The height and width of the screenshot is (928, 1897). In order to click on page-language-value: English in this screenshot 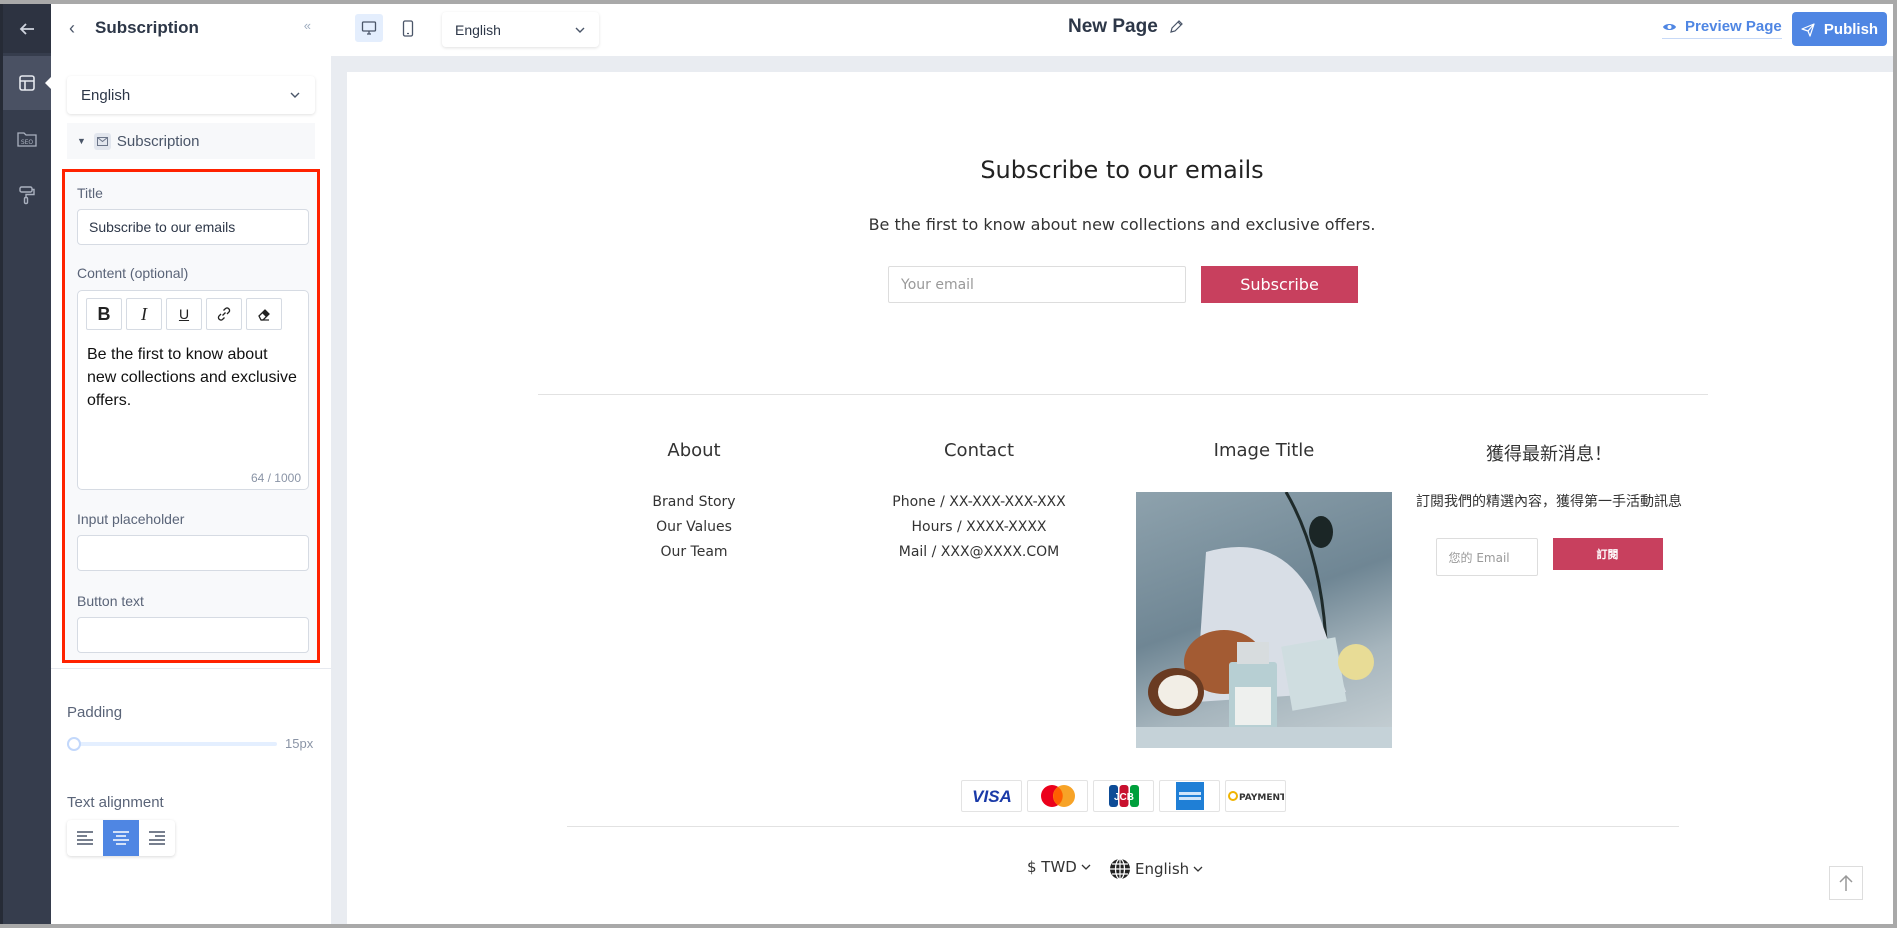, I will do `click(478, 29)`.